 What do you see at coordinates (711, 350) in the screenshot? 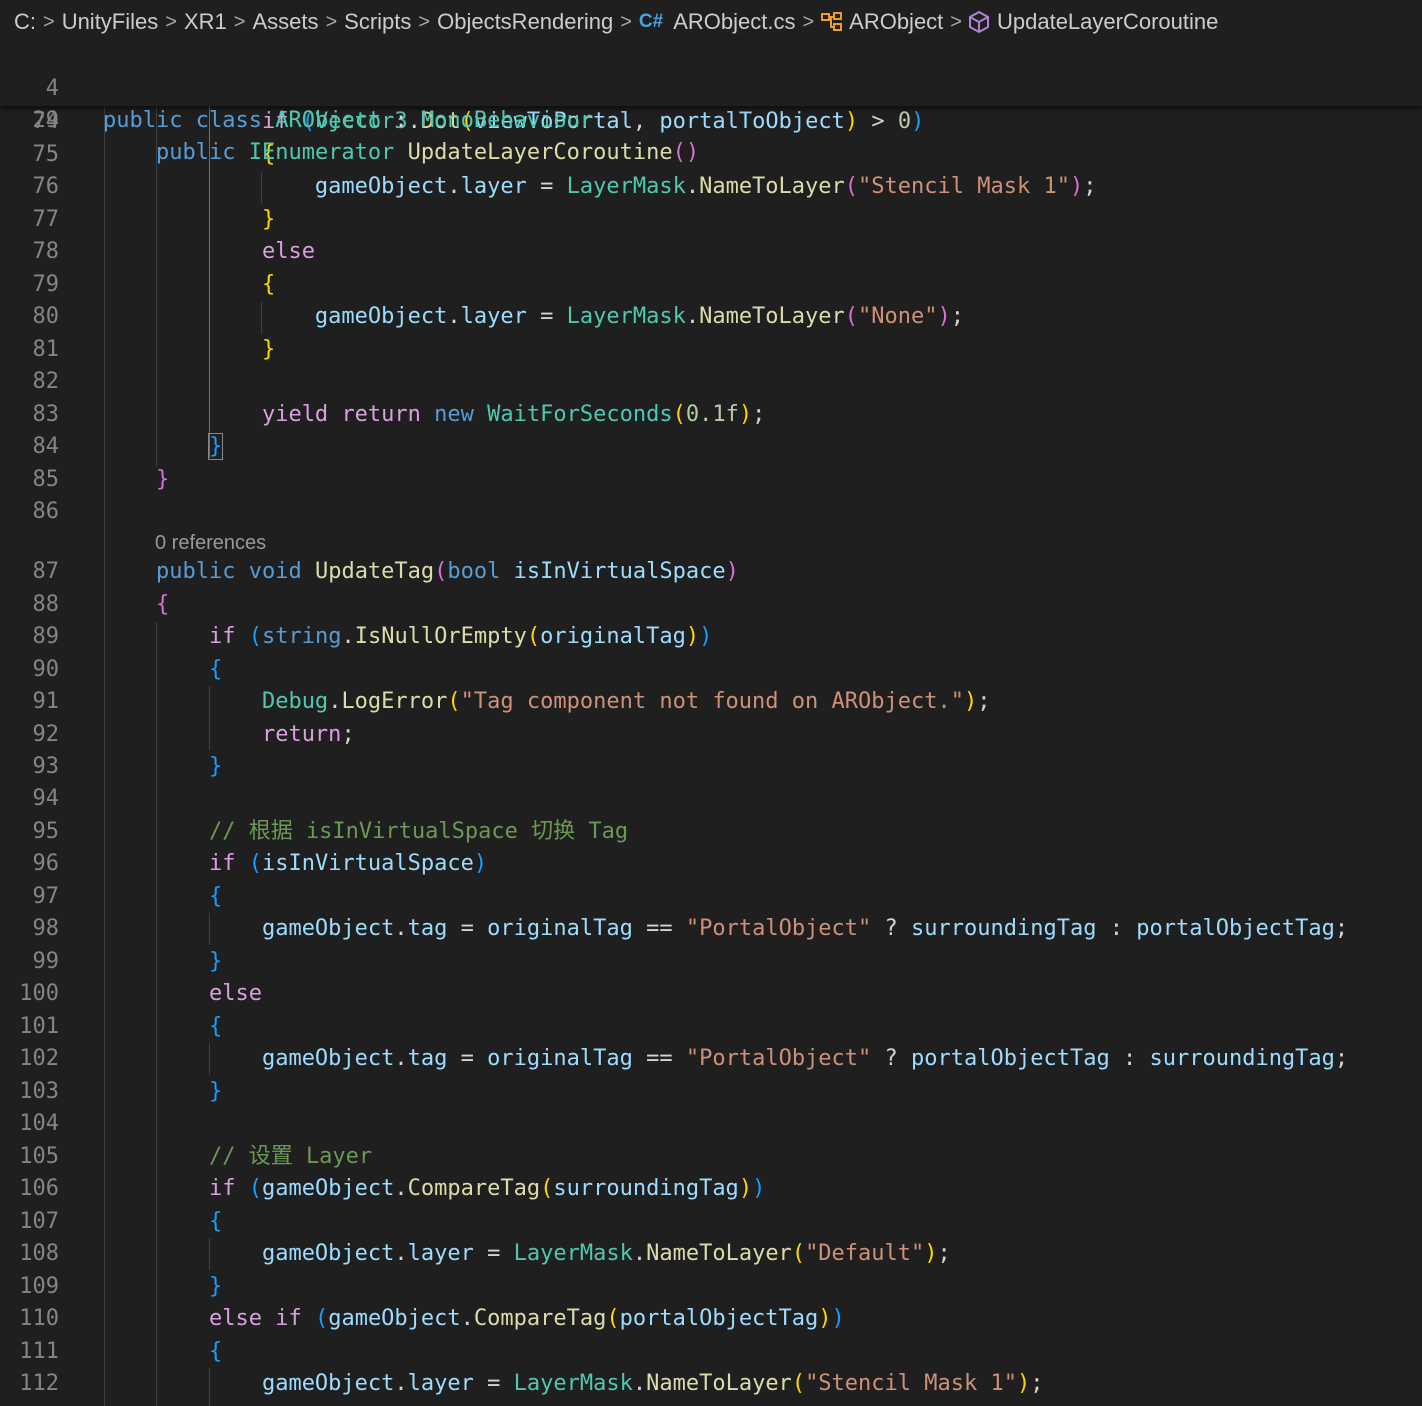
I see `code-line: 81 }` at bounding box center [711, 350].